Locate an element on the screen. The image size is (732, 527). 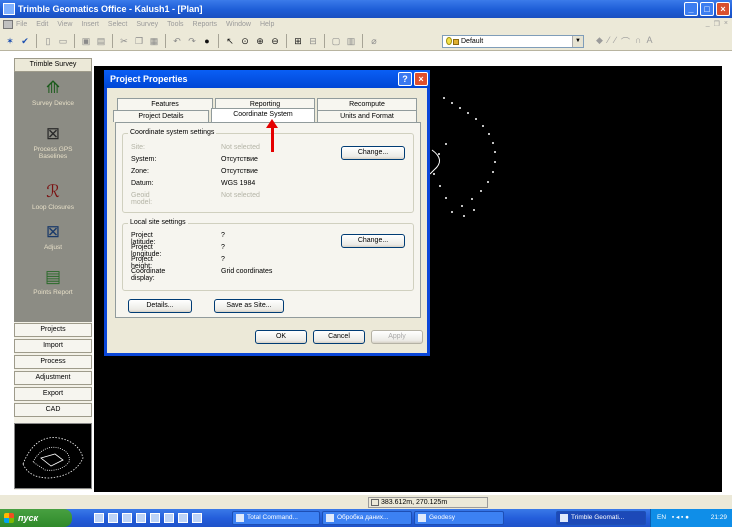
menu-select: Select is located at coordinates (117, 24).